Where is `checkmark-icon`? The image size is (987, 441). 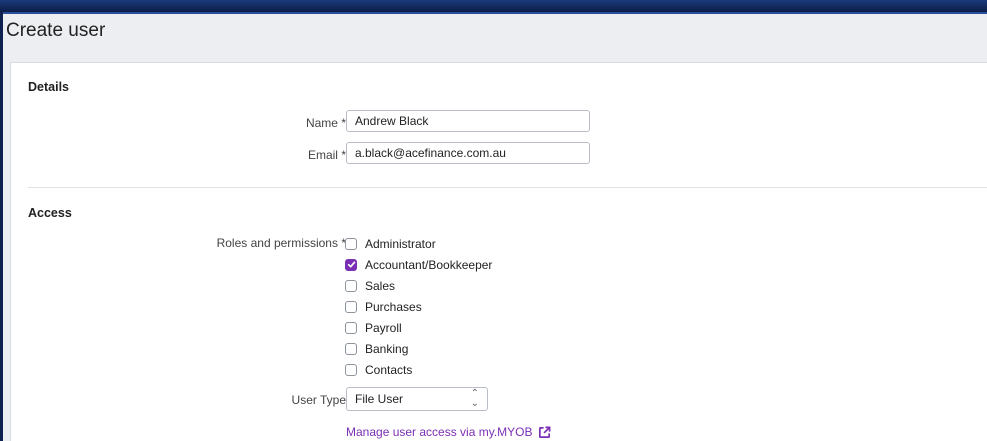
checkmark-icon is located at coordinates (351, 264).